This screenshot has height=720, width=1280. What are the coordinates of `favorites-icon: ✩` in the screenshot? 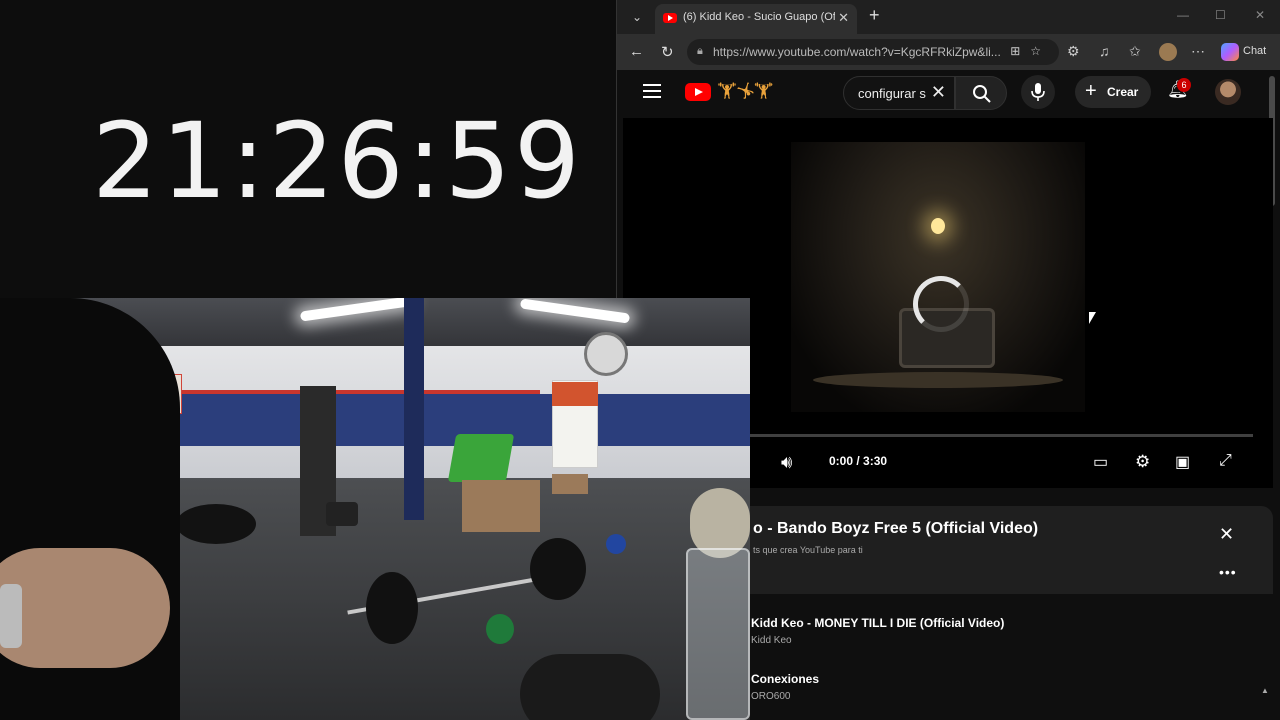 It's located at (1135, 51).